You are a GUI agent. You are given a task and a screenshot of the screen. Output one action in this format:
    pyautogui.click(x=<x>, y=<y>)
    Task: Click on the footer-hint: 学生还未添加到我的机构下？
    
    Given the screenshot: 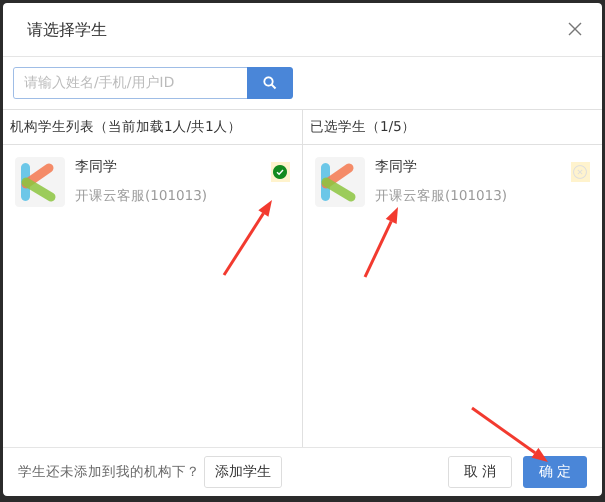 What is the action you would take?
    pyautogui.click(x=109, y=472)
    